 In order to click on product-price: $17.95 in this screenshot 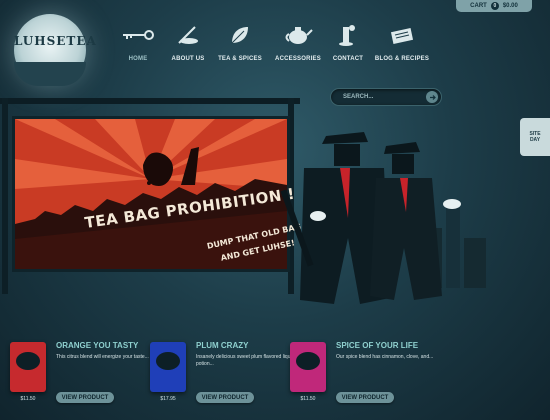, I will do `click(168, 399)`.